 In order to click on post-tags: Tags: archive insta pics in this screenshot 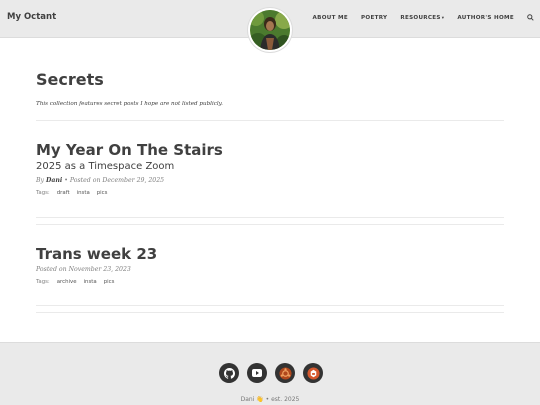, I will do `click(270, 282)`.